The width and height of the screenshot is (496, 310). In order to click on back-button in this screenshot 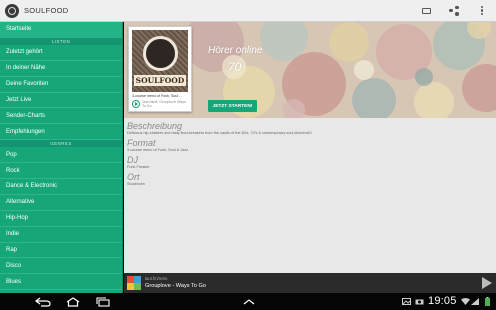, I will do `click(43, 301)`.